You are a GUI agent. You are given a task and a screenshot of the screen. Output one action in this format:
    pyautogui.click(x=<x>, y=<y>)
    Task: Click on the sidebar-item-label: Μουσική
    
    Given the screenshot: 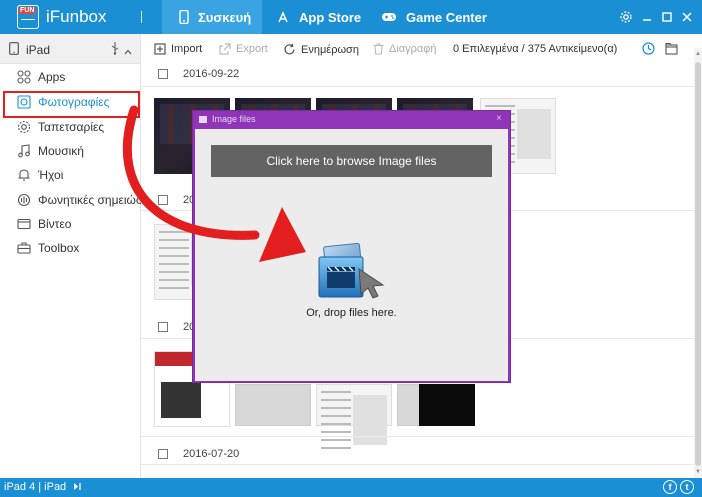 What is the action you would take?
    pyautogui.click(x=61, y=151)
    